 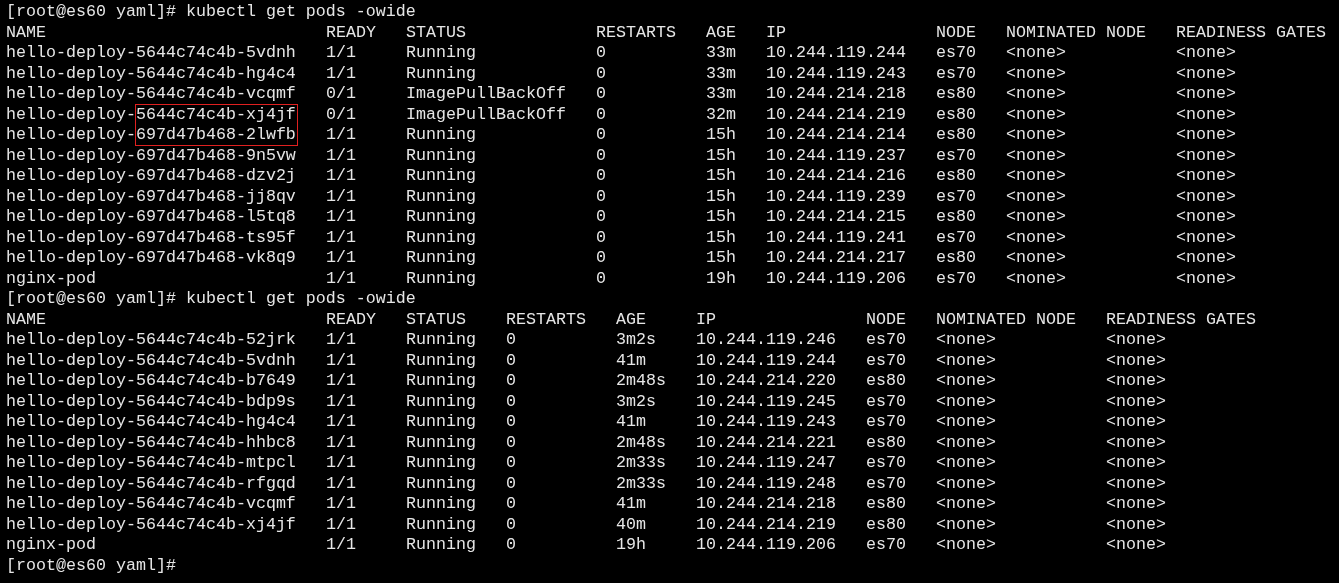 What do you see at coordinates (636, 401) in the screenshot?
I see `table-cell: 3m2s` at bounding box center [636, 401].